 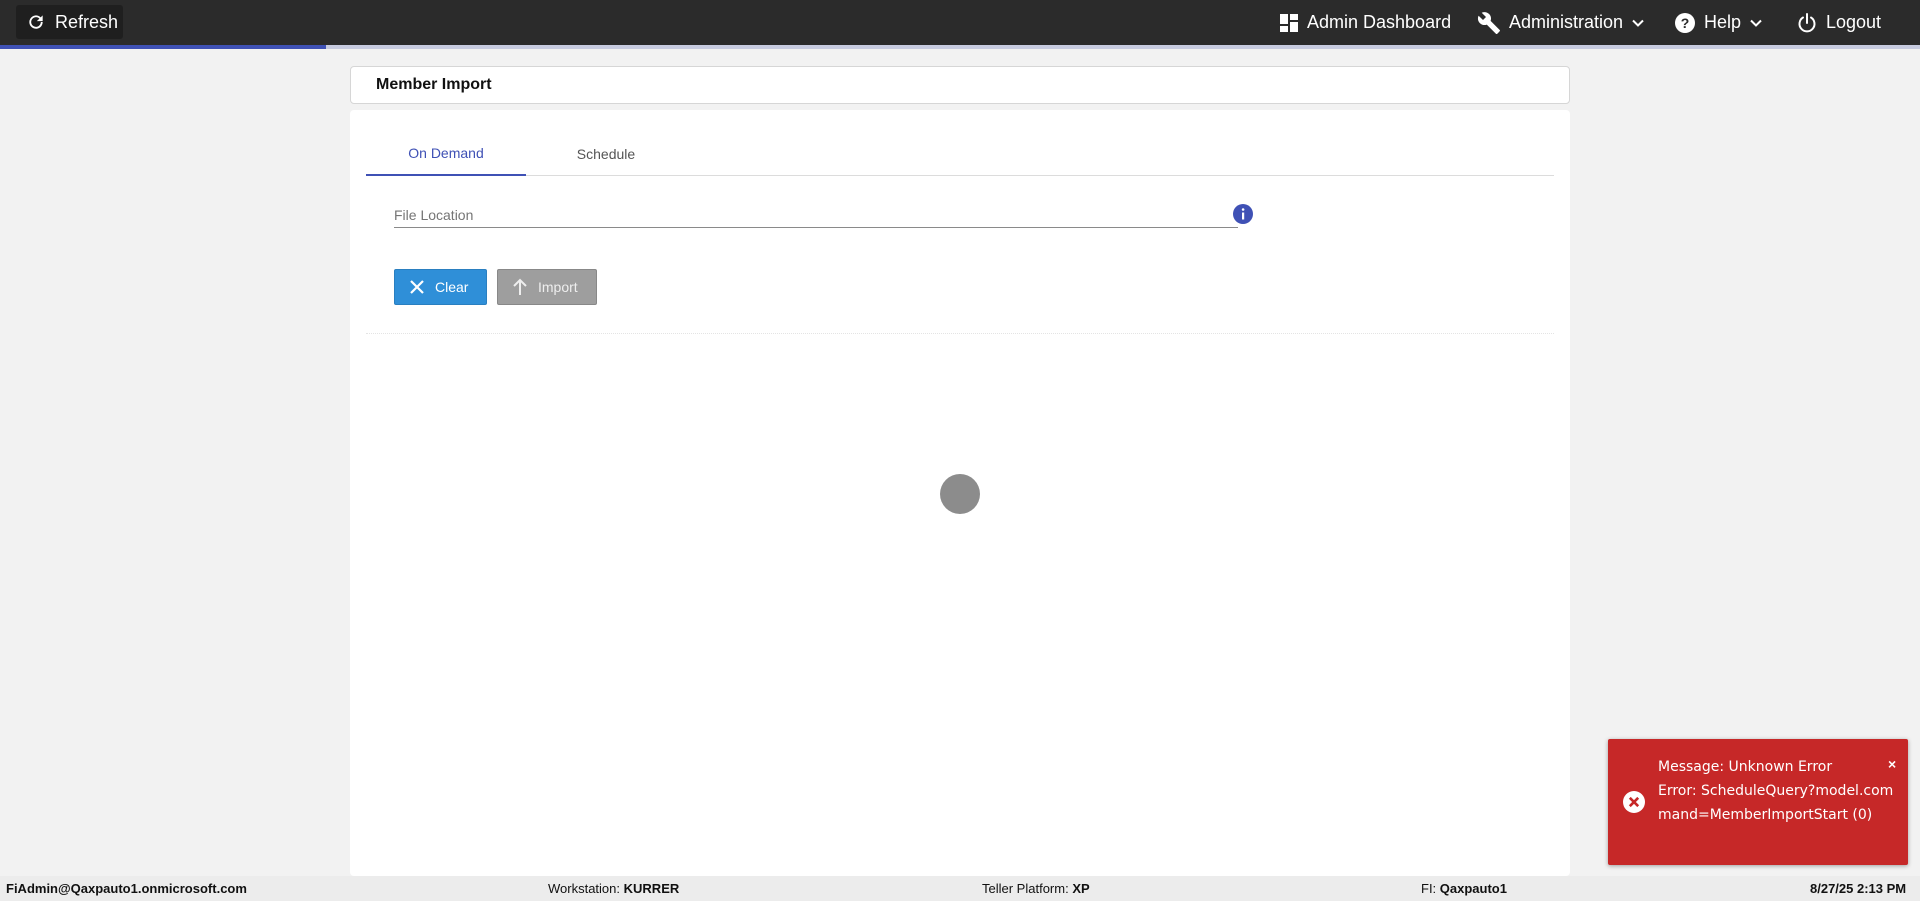 I want to click on fi-value: Qaxpauto1, so click(x=1473, y=888).